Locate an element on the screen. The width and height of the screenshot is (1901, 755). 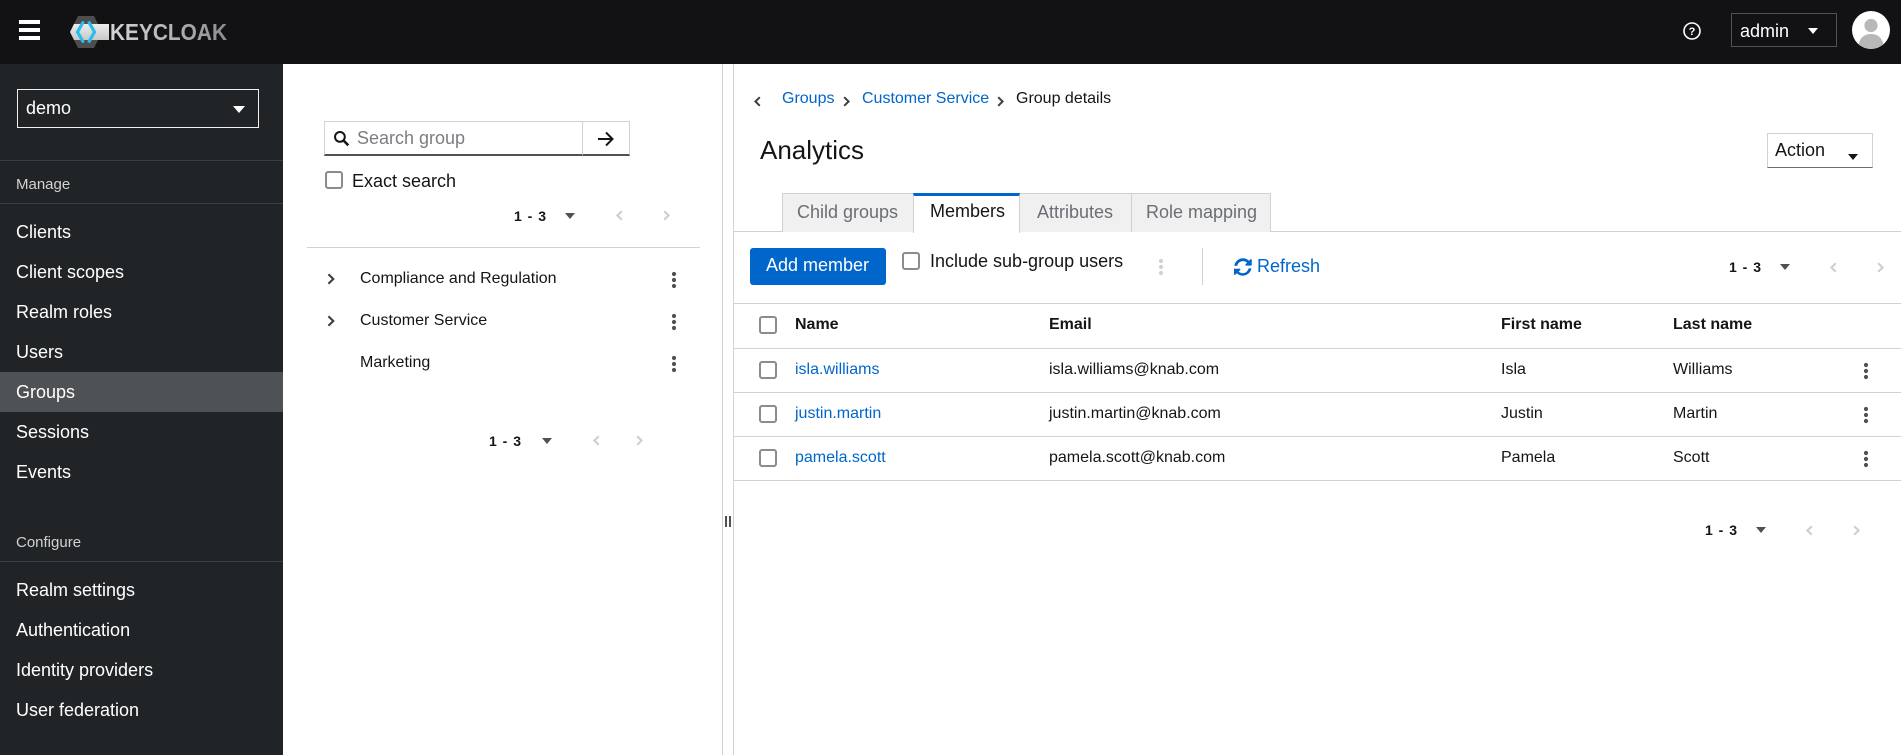
svg-text: KEYCLOAK is located at coordinates (168, 32).